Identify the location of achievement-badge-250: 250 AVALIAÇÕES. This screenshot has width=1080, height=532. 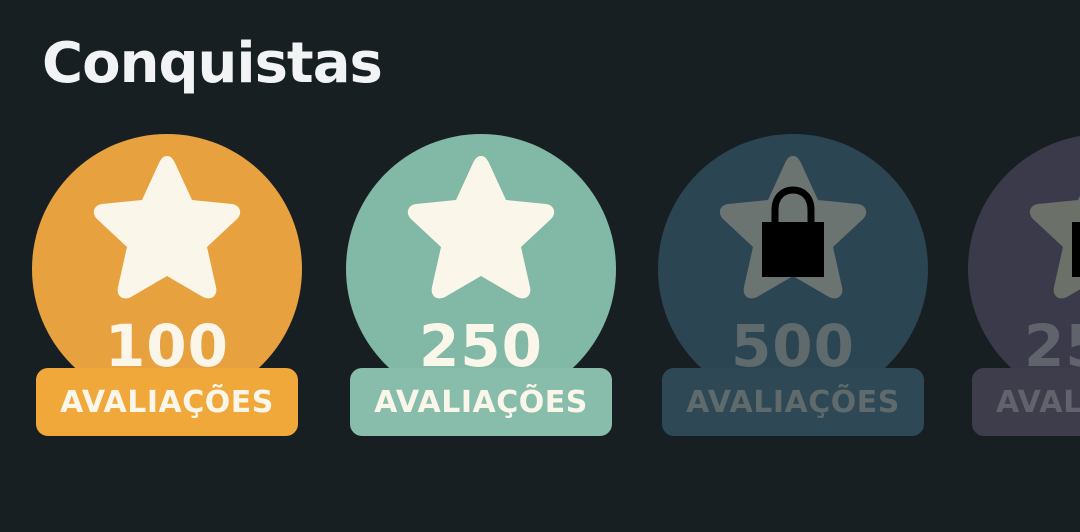
(481, 286).